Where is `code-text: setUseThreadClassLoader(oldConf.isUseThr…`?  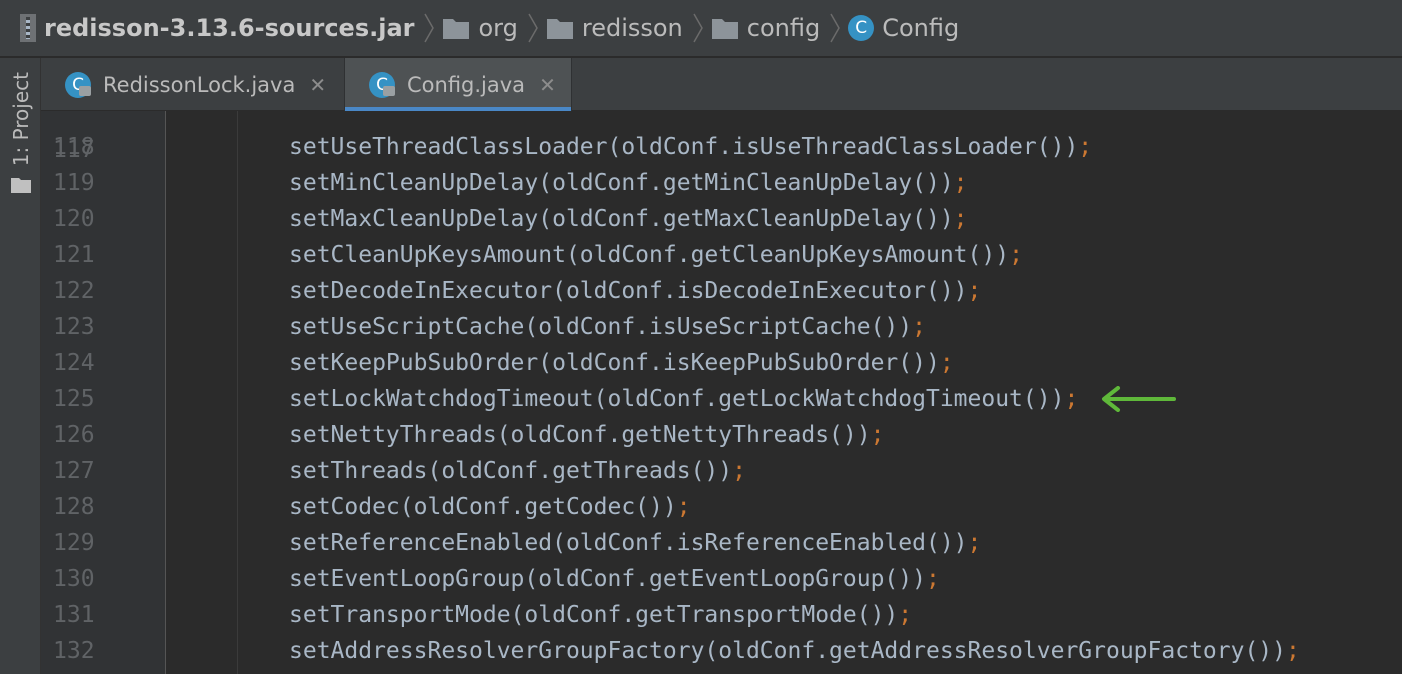
code-text: setUseThreadClassLoader(oldConf.isUseThr… is located at coordinates (690, 147).